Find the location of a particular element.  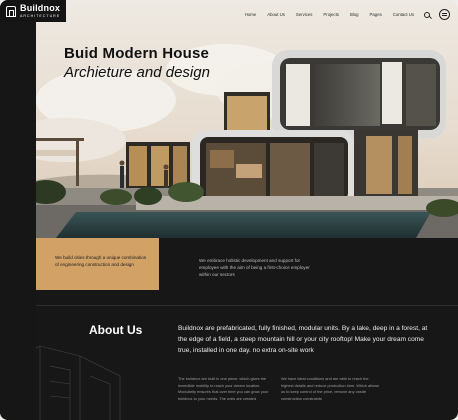

nav-projects: Projects is located at coordinates (331, 14).